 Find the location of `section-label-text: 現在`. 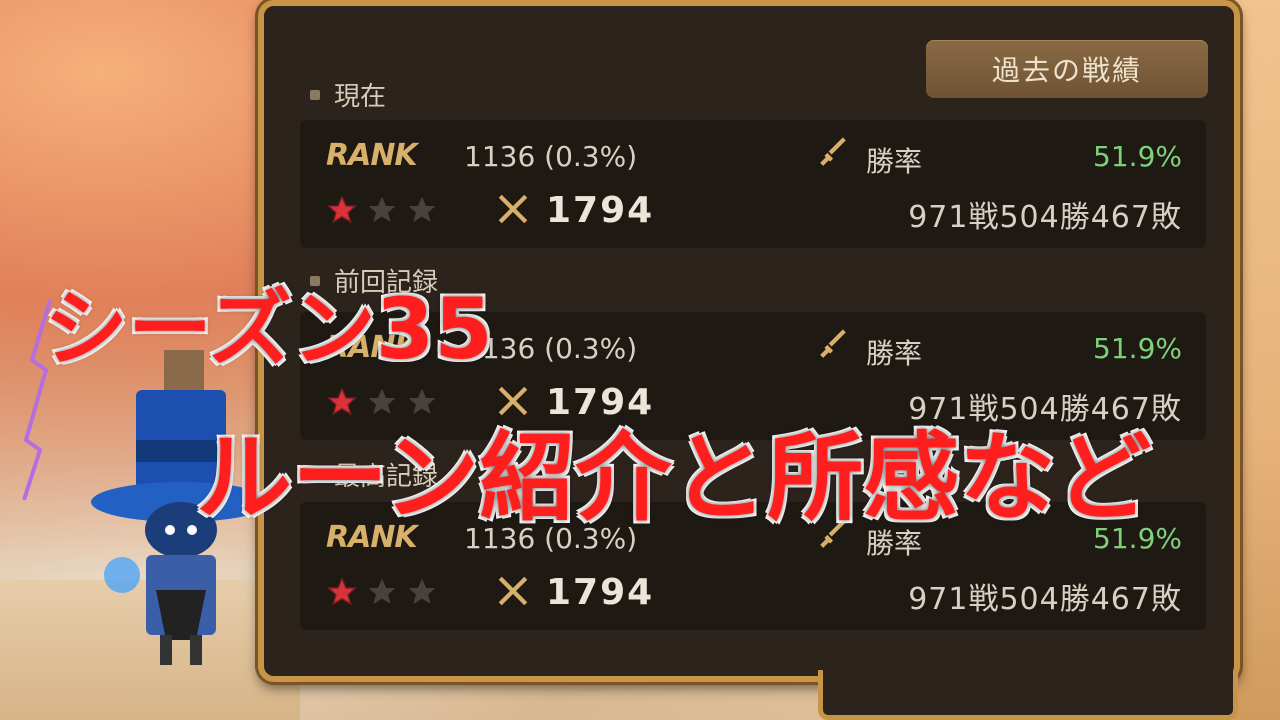

section-label-text: 現在 is located at coordinates (360, 97).